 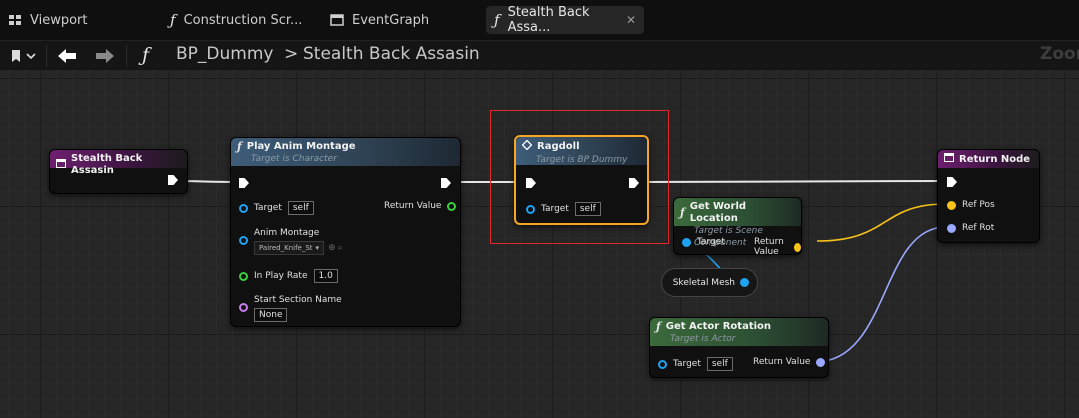 I want to click on node-header: Stealth Back Assasin, so click(x=118, y=163).